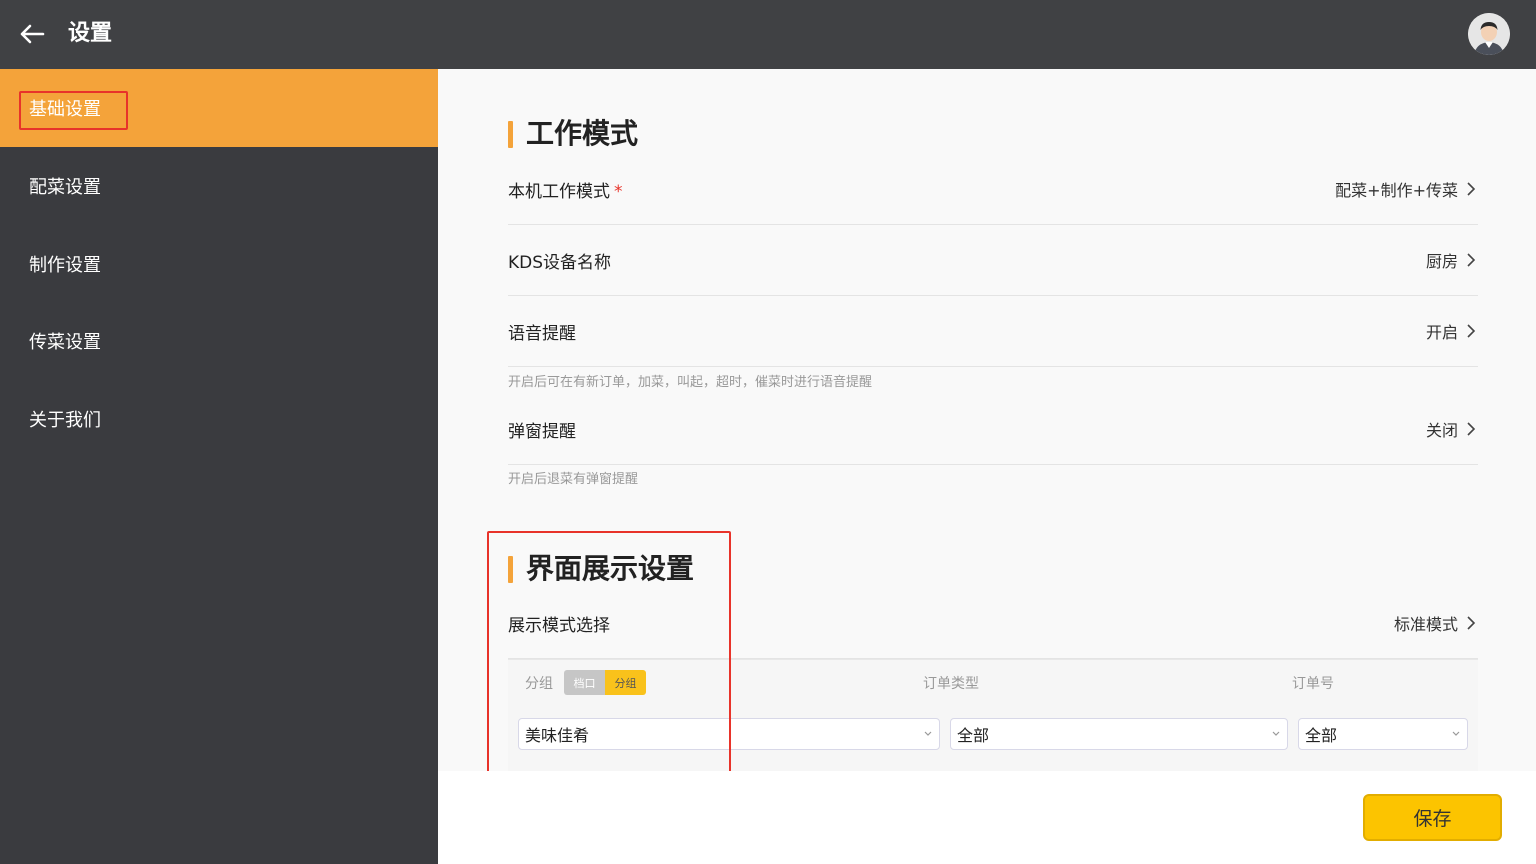 This screenshot has height=864, width=1536. What do you see at coordinates (993, 623) in the screenshot?
I see `row-display-mode: 展示模式选择 标准模式` at bounding box center [993, 623].